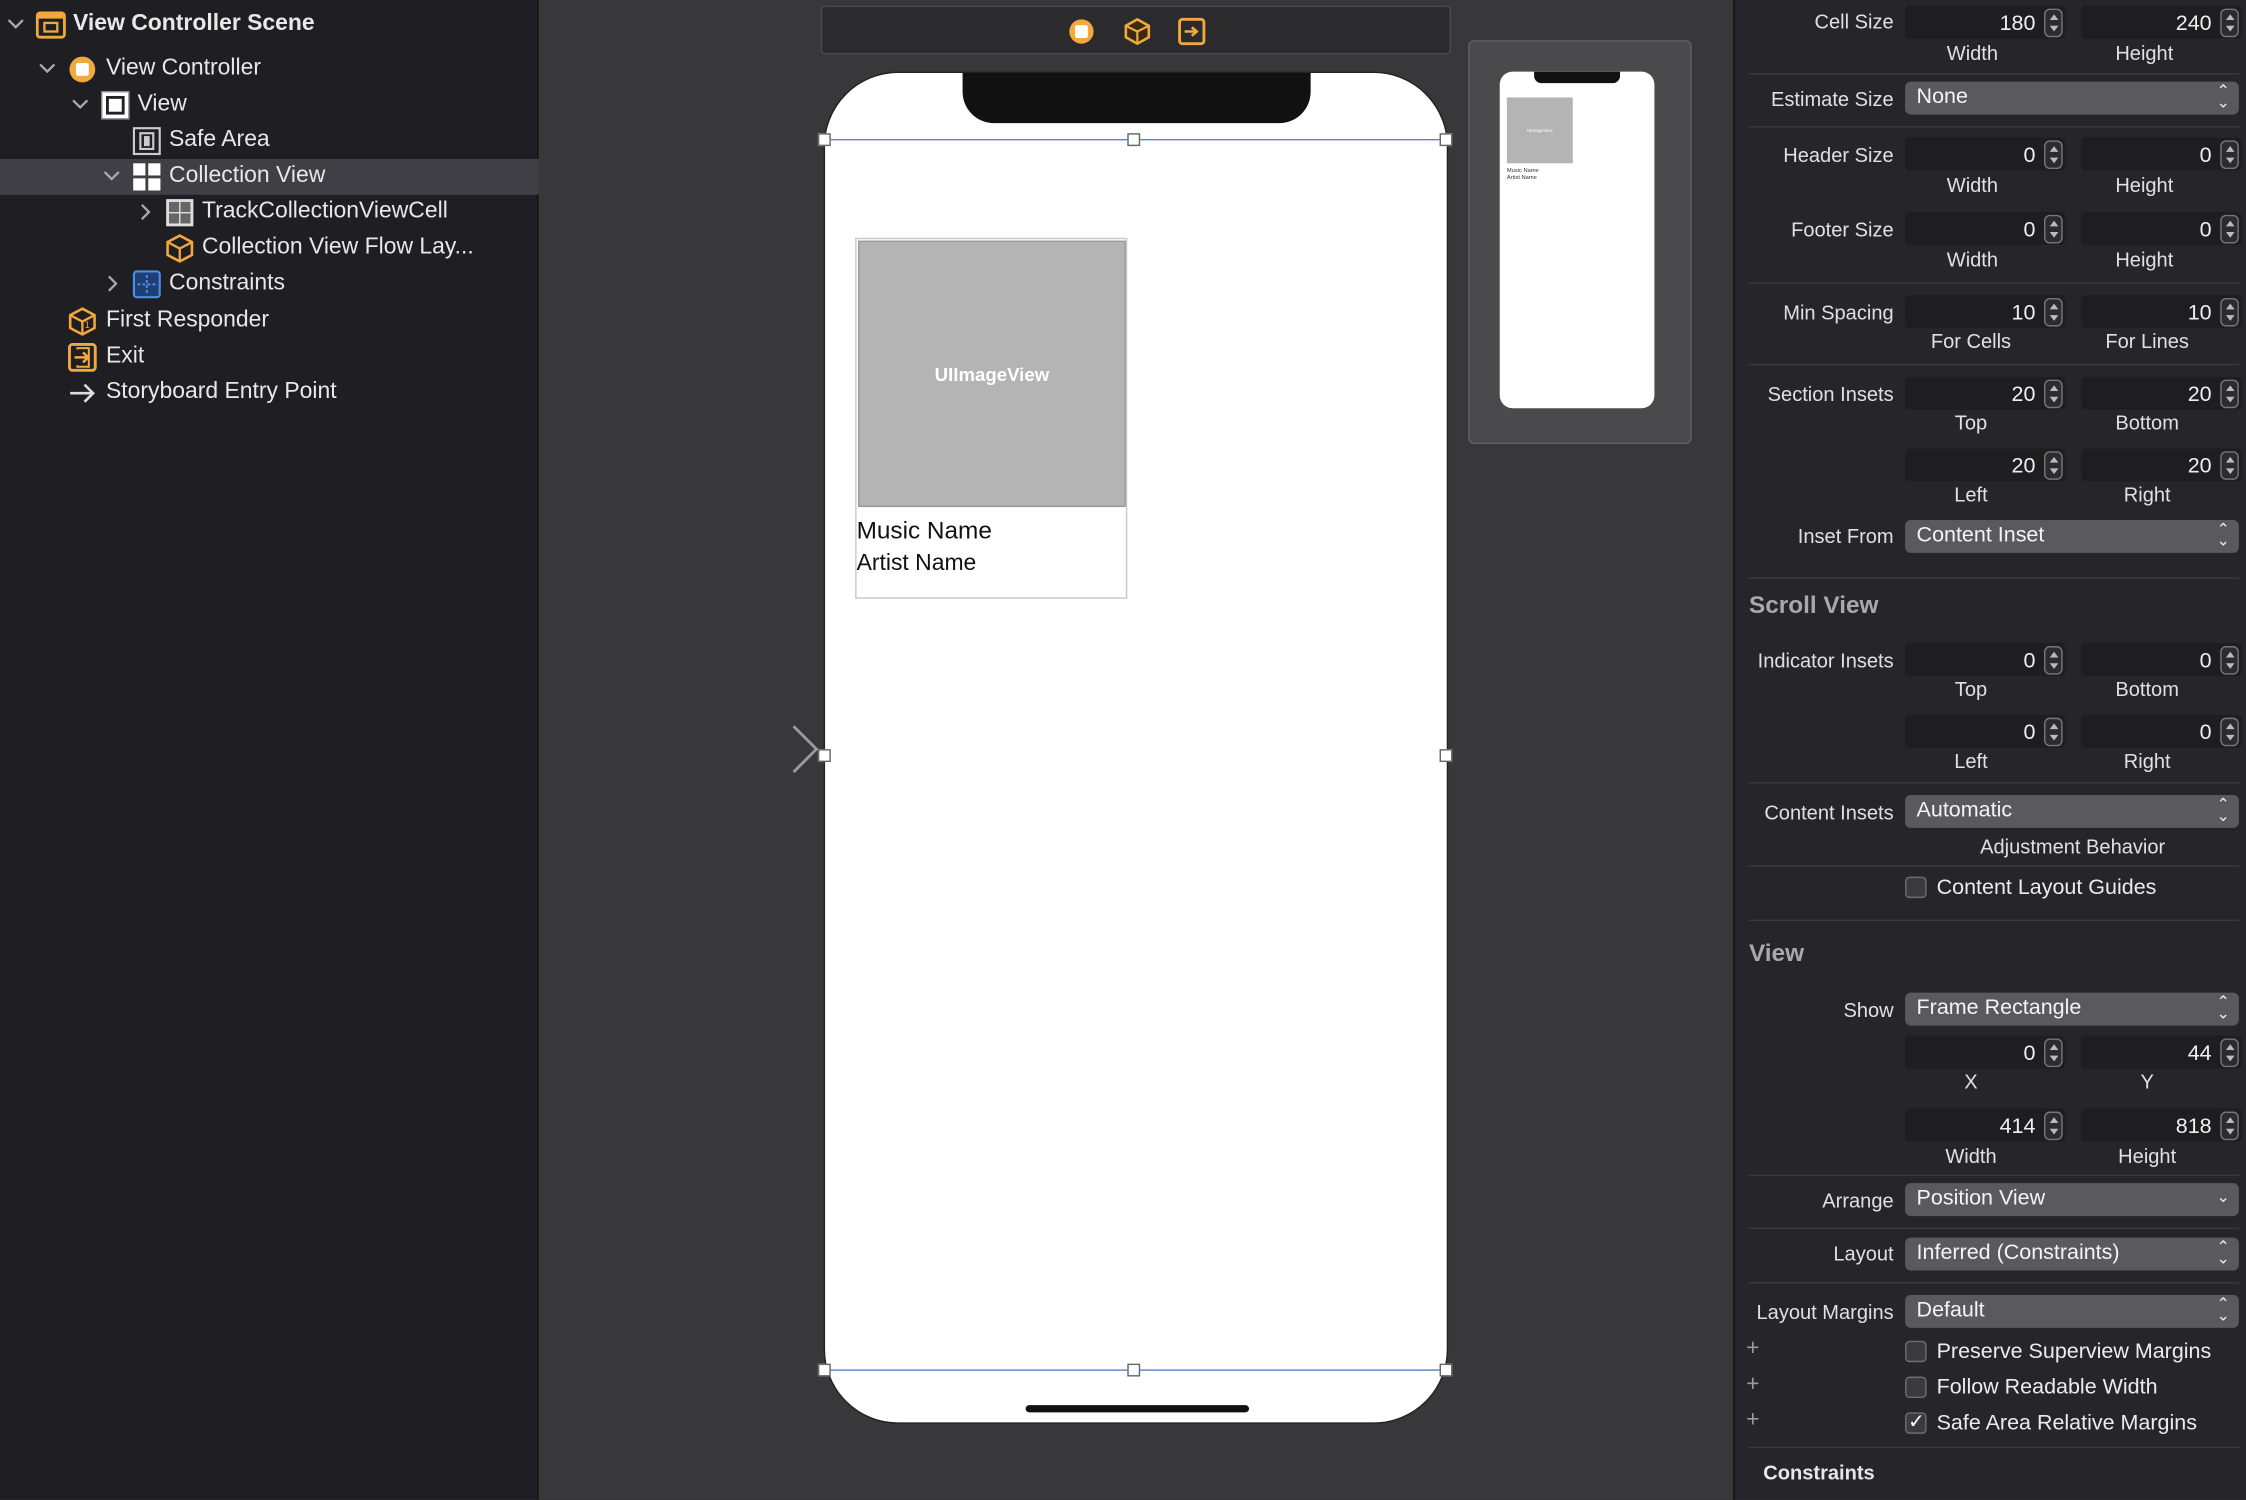 Image resolution: width=2246 pixels, height=1500 pixels. What do you see at coordinates (1081, 31) in the screenshot?
I see `view-controller-icon` at bounding box center [1081, 31].